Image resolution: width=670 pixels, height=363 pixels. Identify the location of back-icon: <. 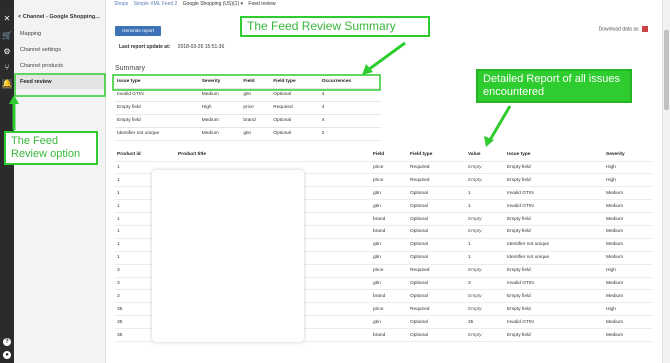
(19, 17).